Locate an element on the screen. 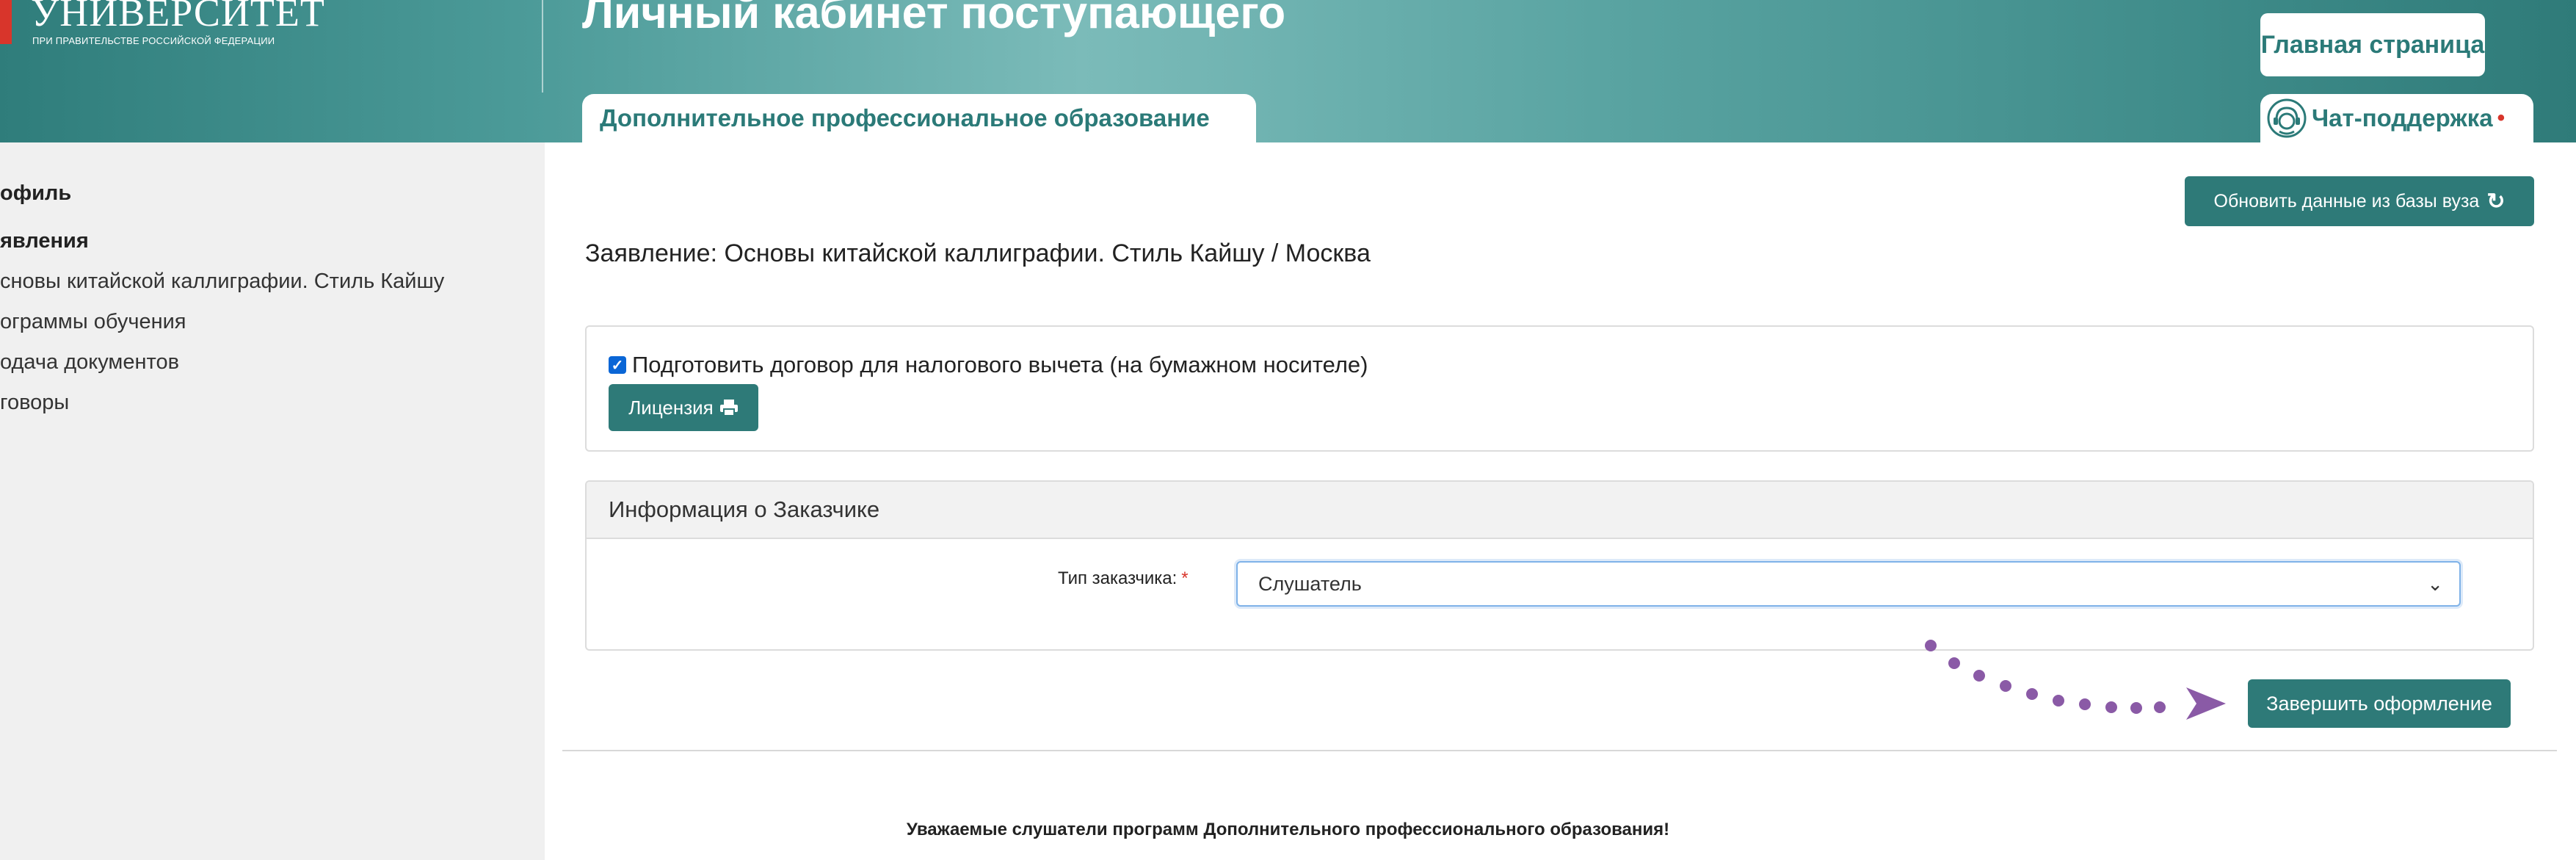 This screenshot has height=860, width=2576. logo-mark is located at coordinates (6, 22).